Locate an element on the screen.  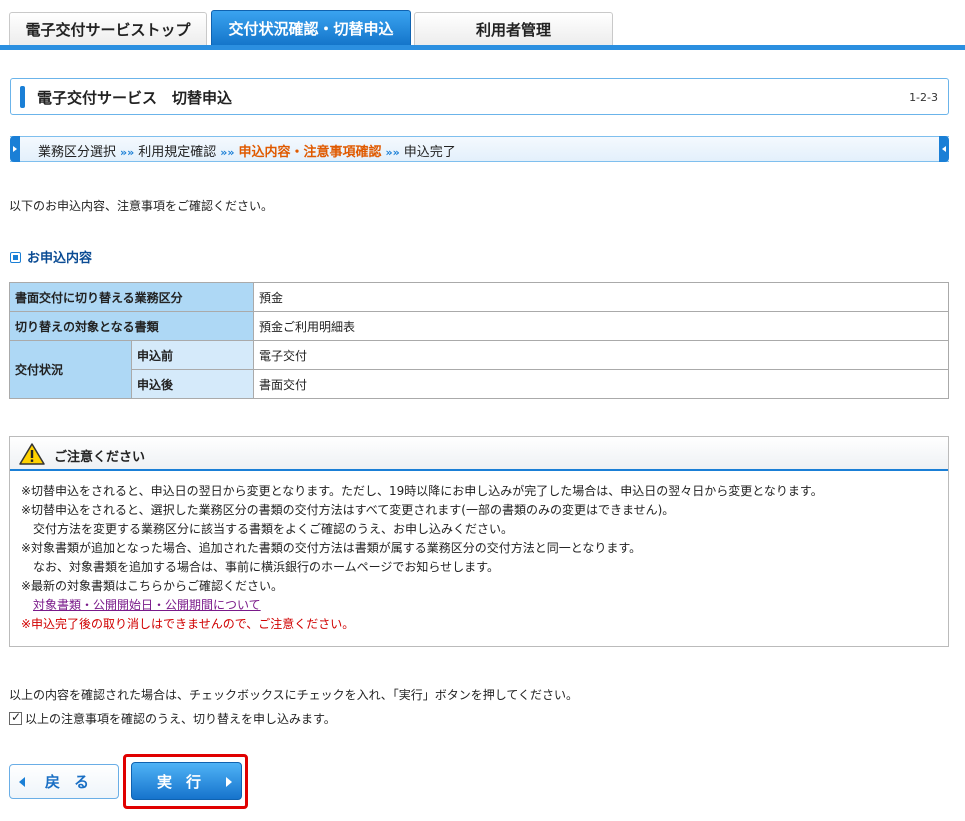
row-value-before: 電子交付 is located at coordinates (601, 355).